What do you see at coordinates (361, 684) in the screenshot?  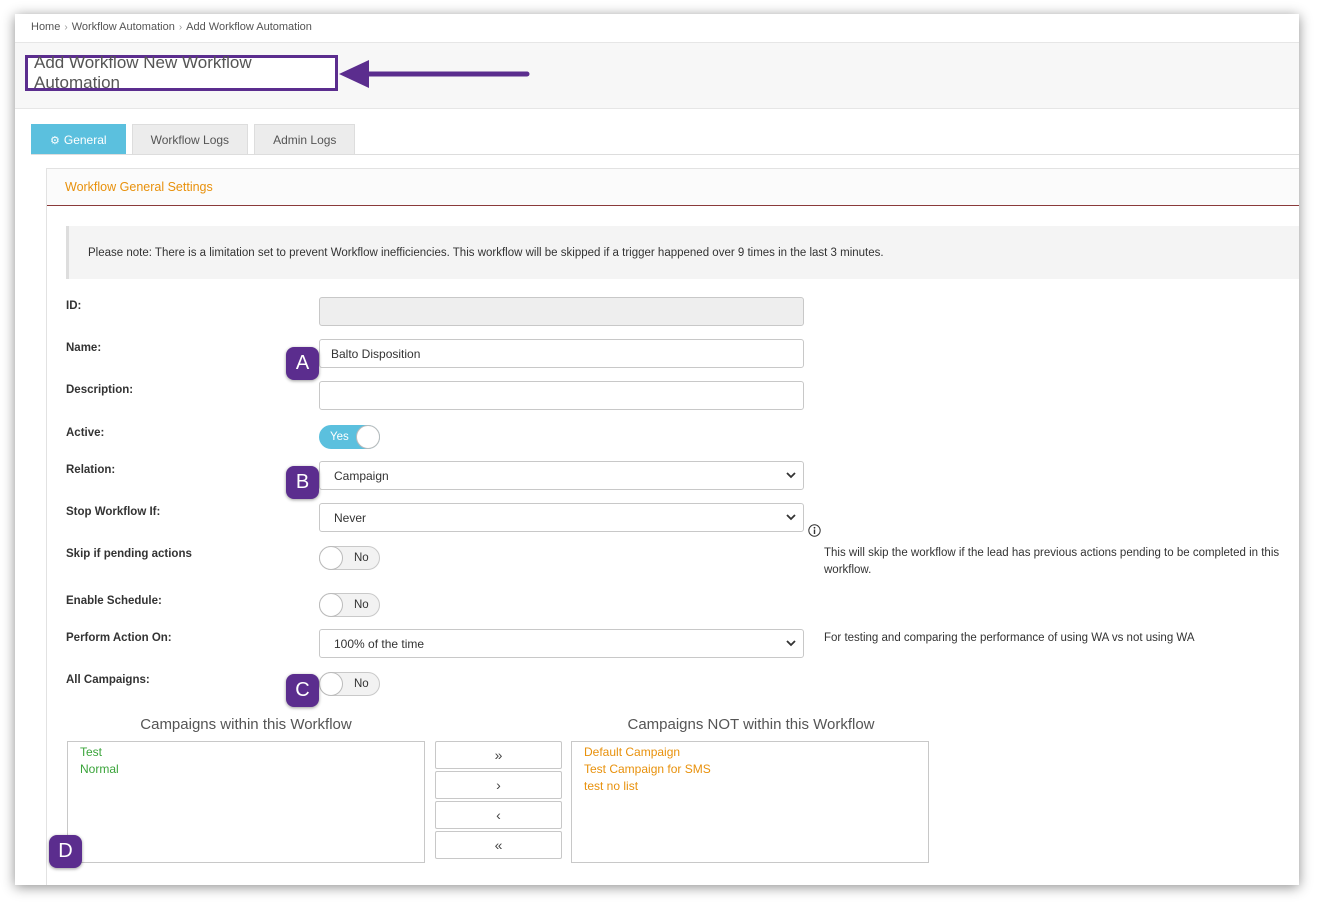 I see `all-campaigns-toggle-state: No` at bounding box center [361, 684].